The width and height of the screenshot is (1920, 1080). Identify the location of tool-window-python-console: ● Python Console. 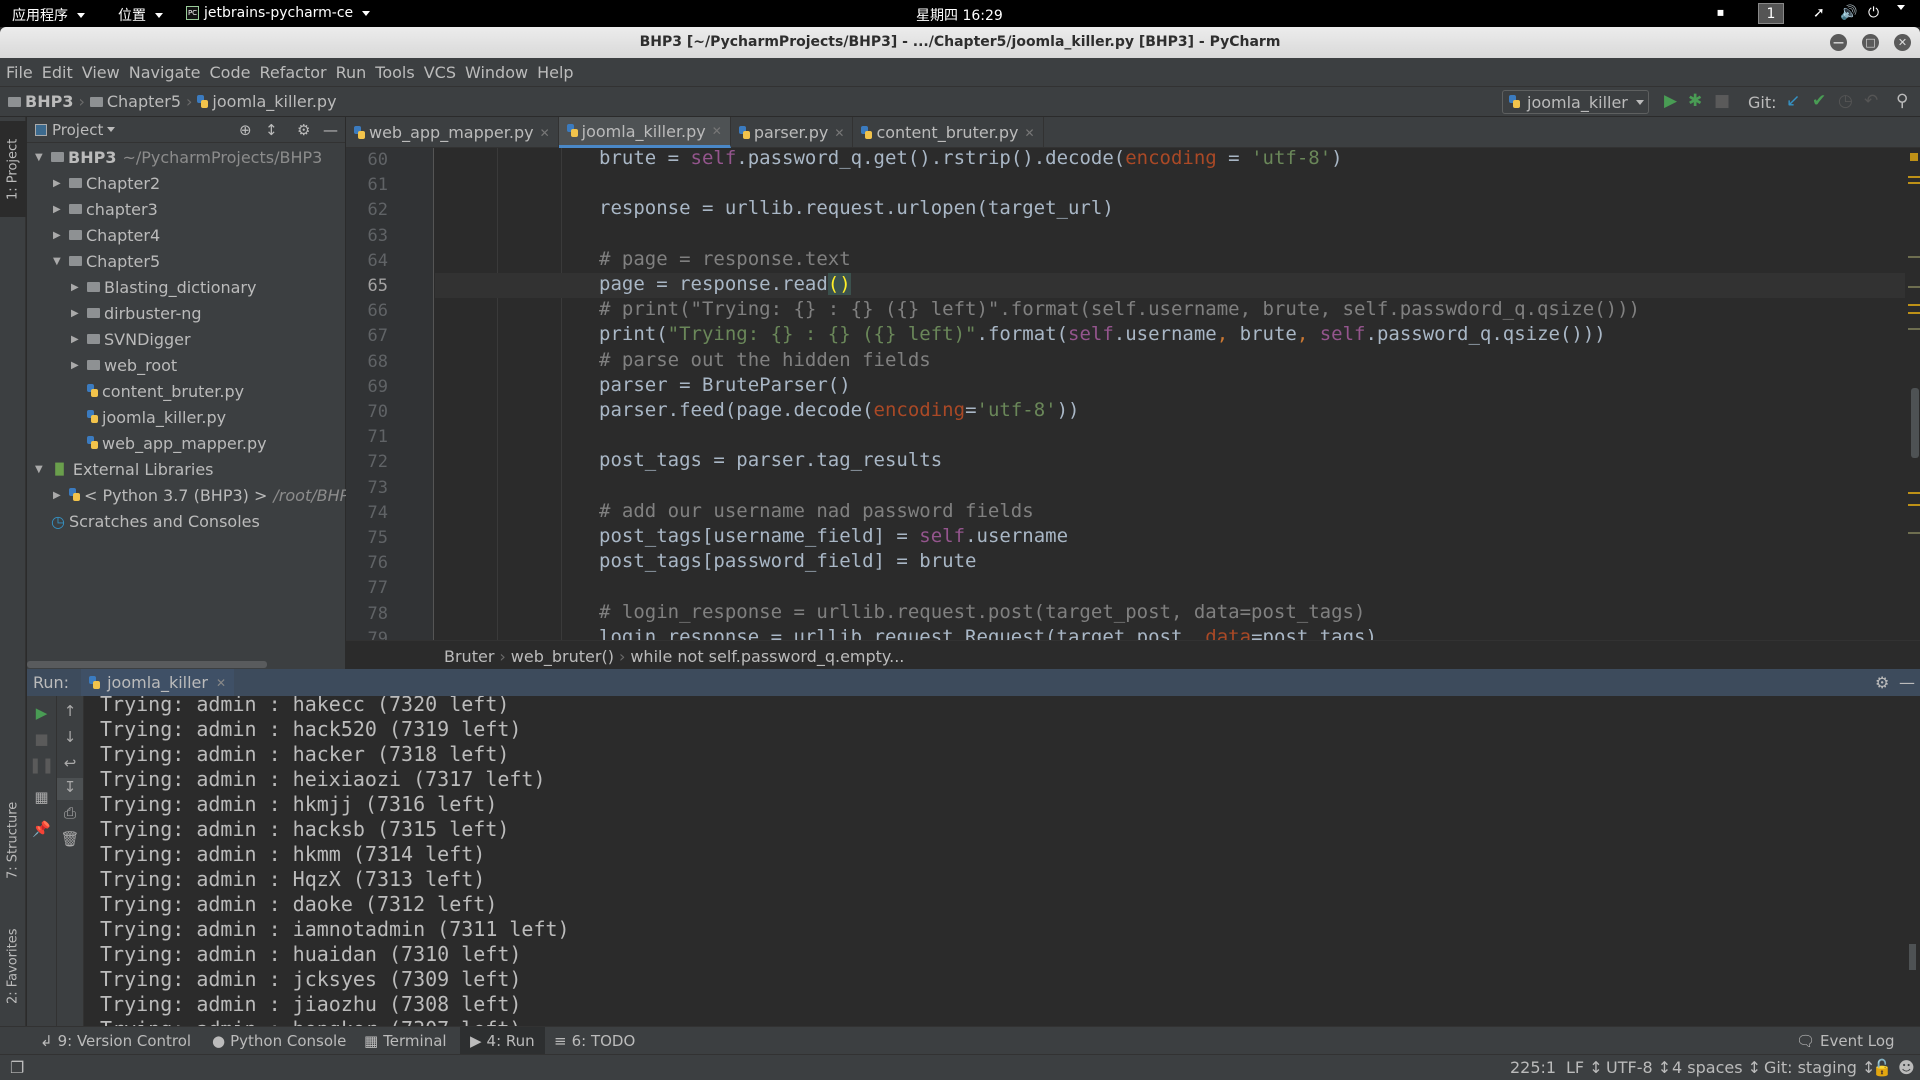
(279, 1040).